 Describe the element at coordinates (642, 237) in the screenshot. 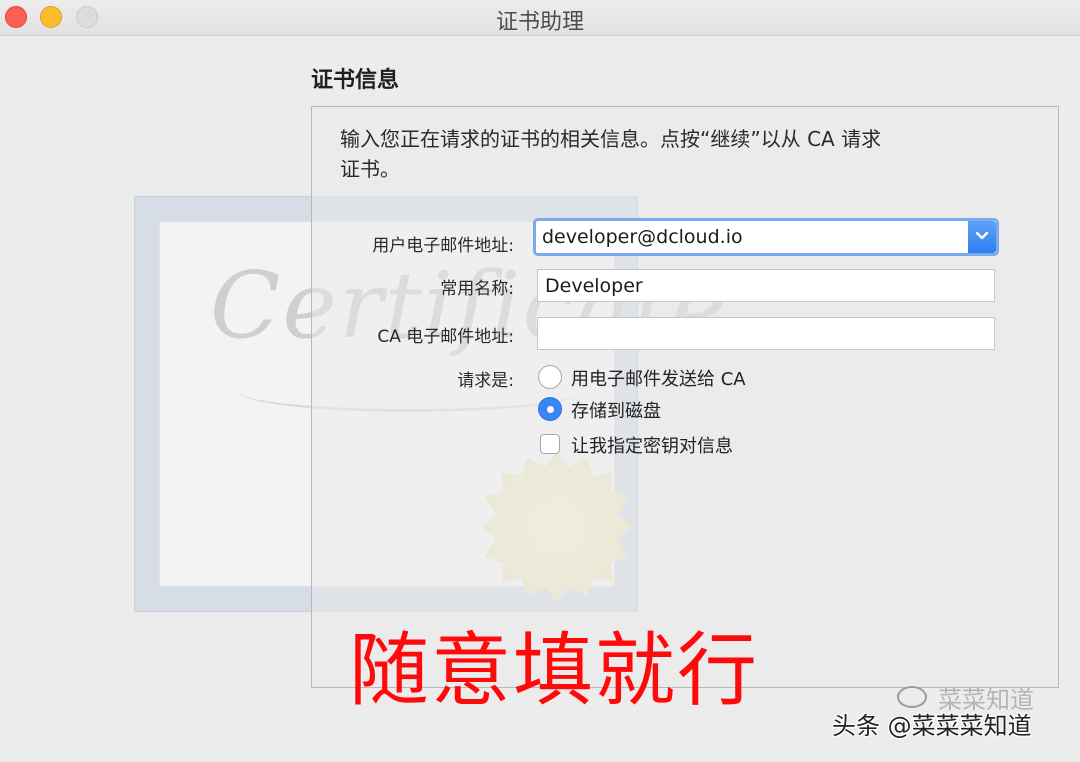

I see `email-value: developer@dcloud.io` at that location.